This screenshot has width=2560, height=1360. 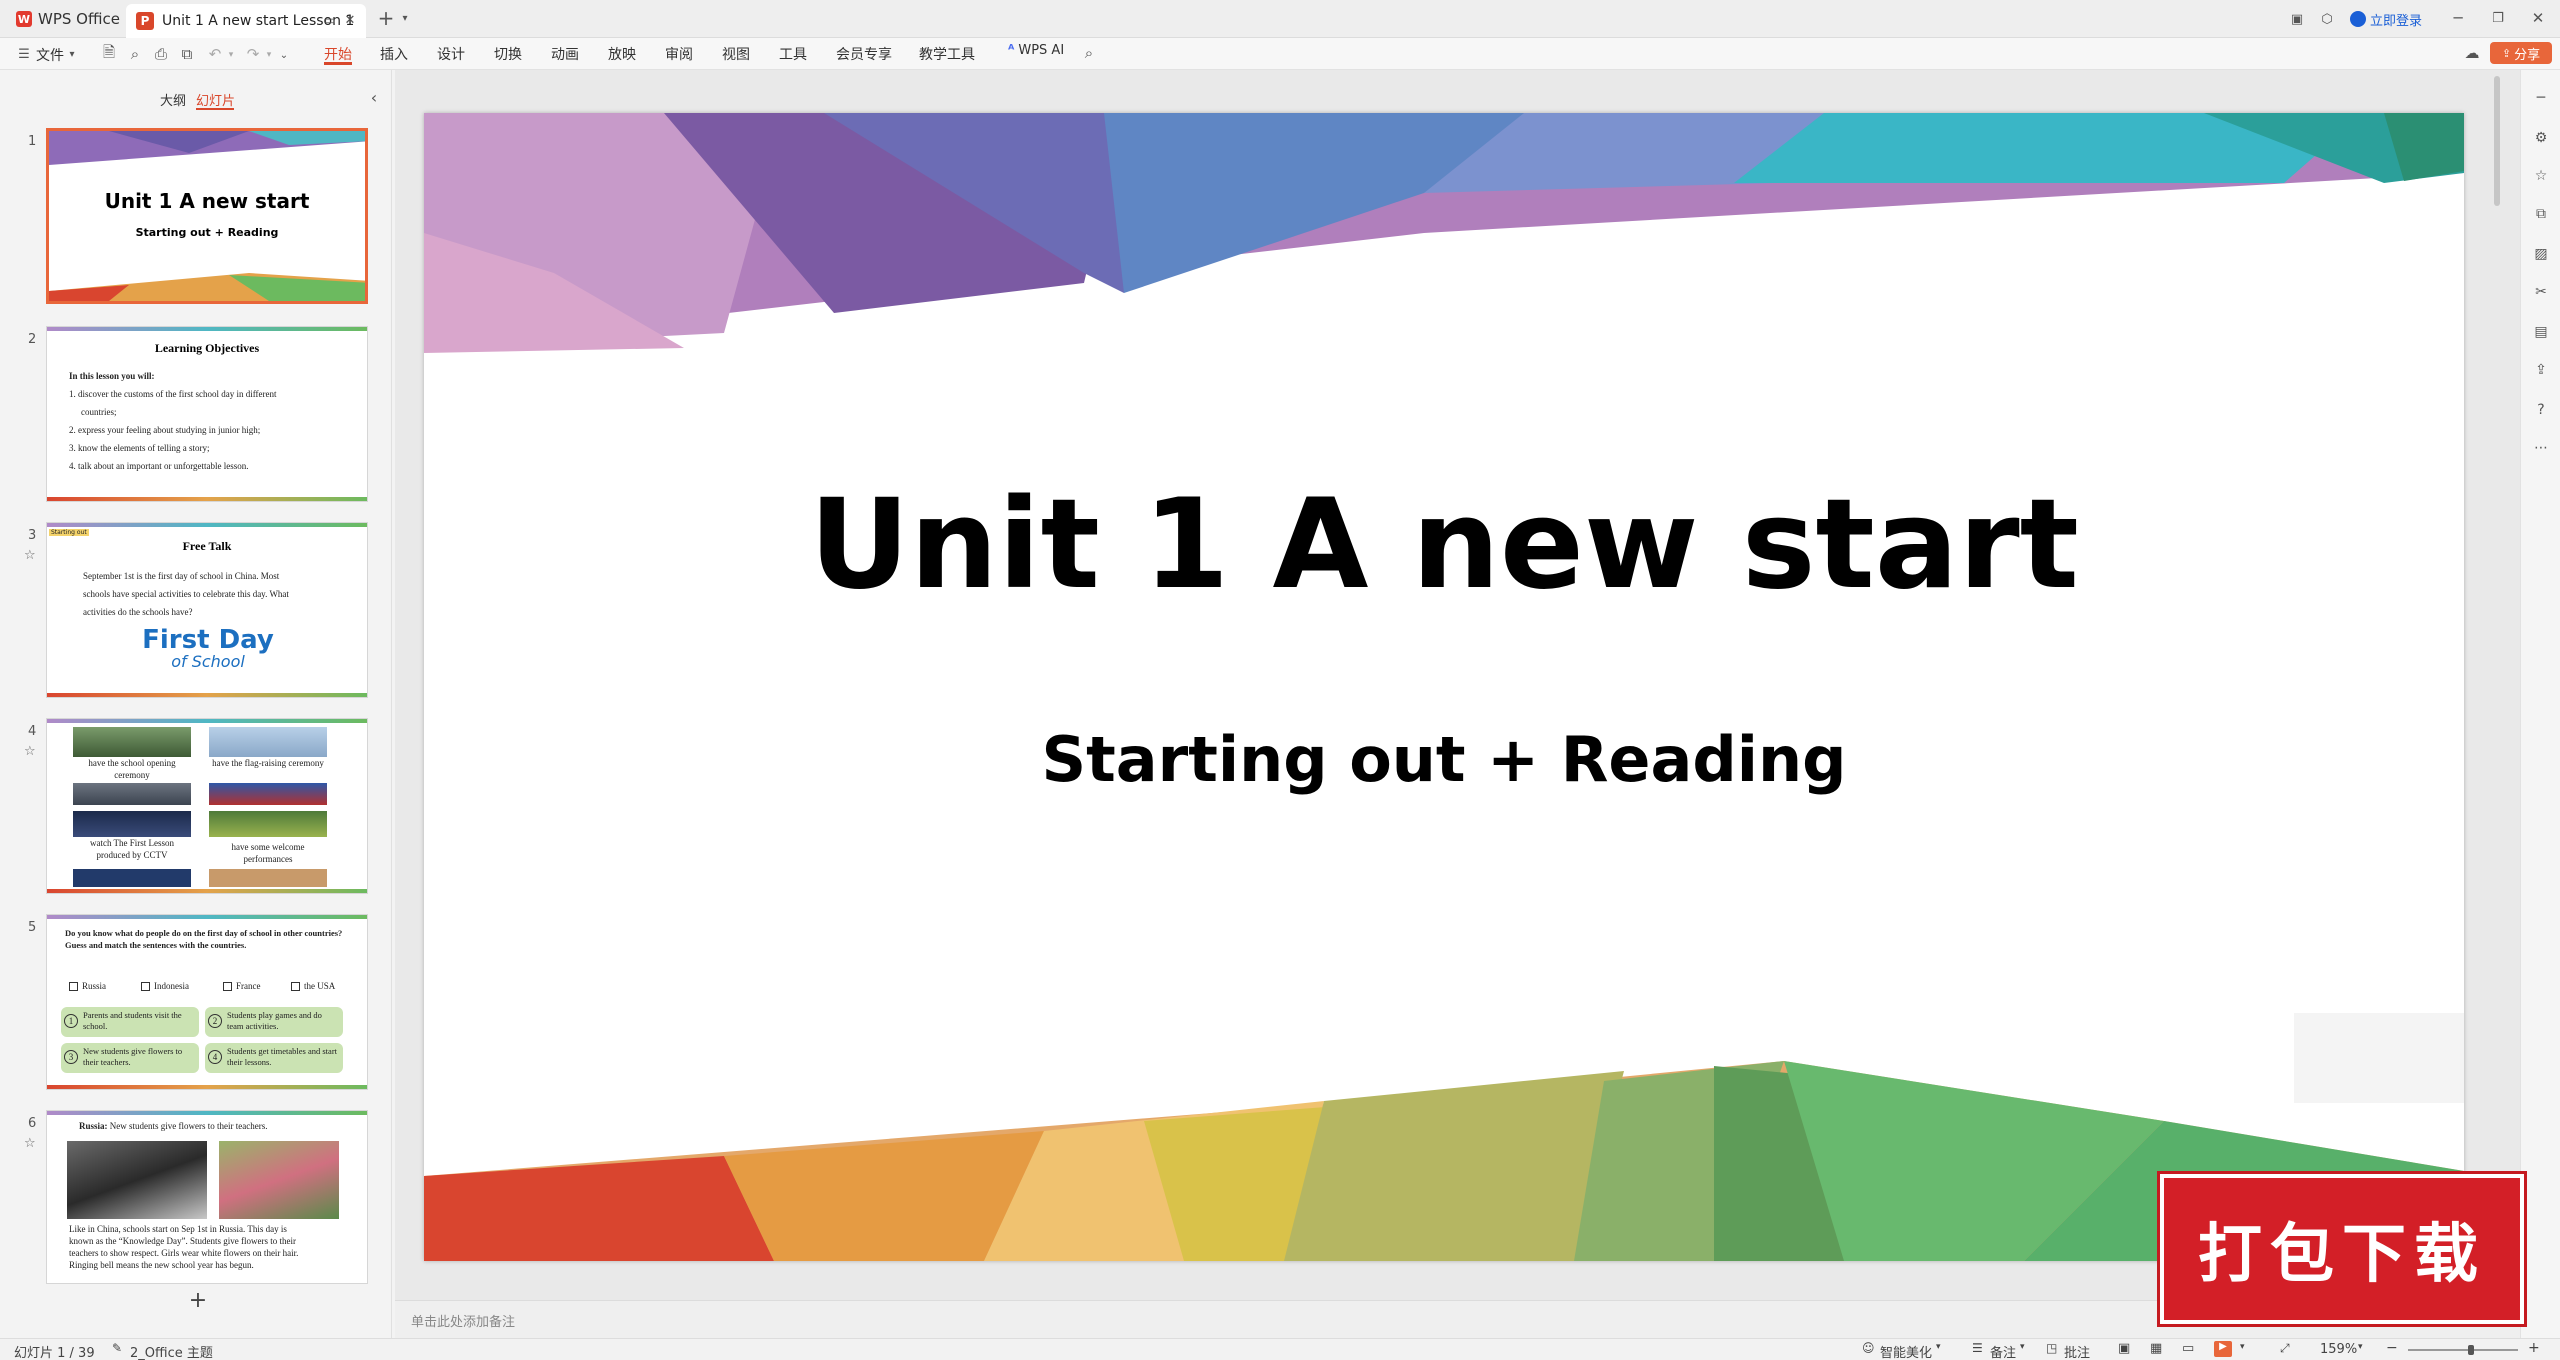 I want to click on help-icon: ?, so click(x=2540, y=410).